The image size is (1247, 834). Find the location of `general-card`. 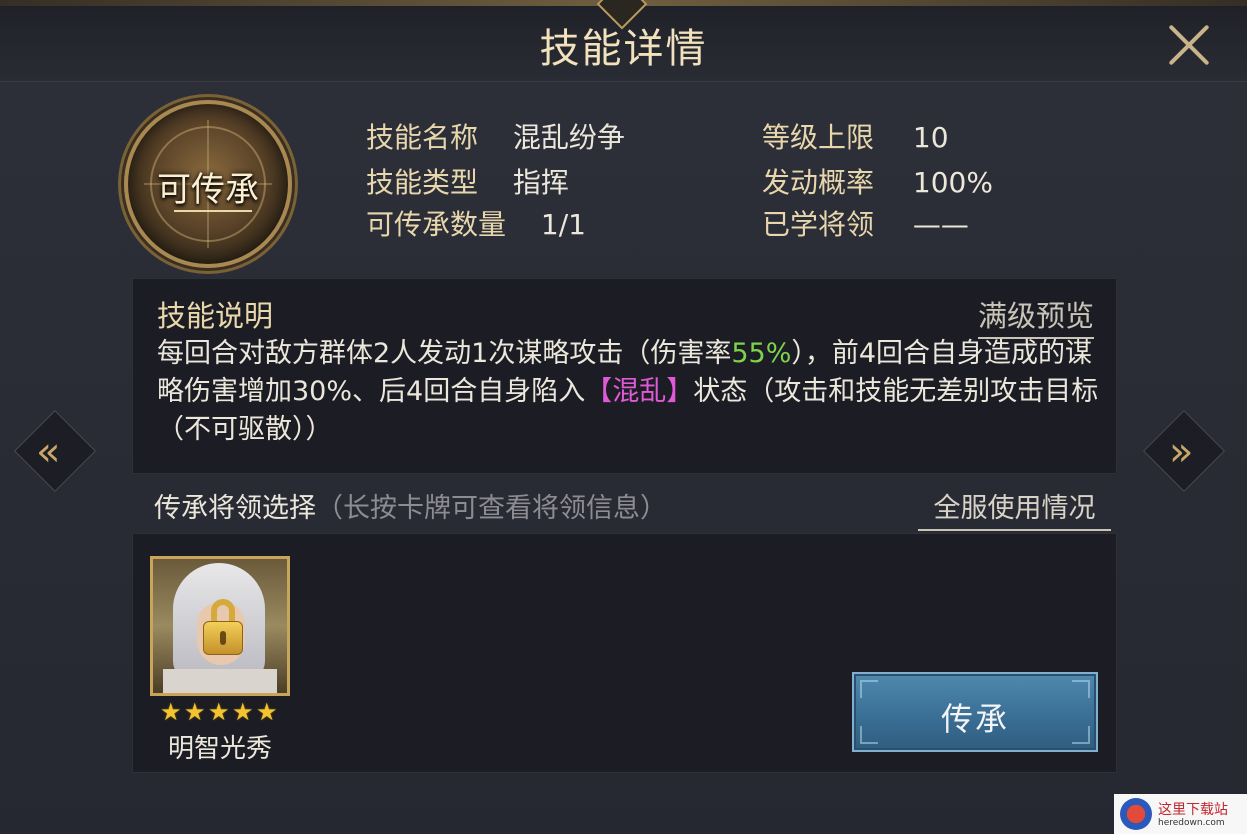

general-card is located at coordinates (220, 626).